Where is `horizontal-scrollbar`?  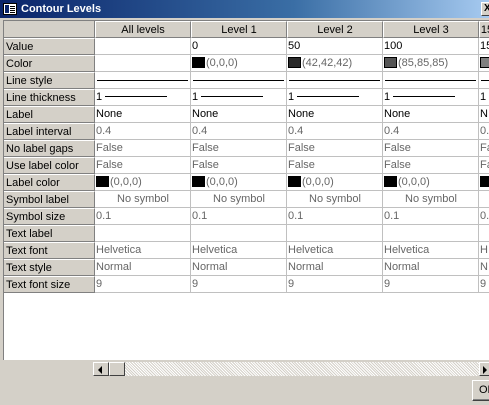
horizontal-scrollbar is located at coordinates (291, 369).